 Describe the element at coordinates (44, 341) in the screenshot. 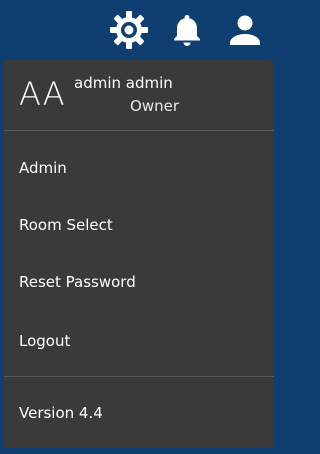

I see `menu-item-logout: Logout` at that location.